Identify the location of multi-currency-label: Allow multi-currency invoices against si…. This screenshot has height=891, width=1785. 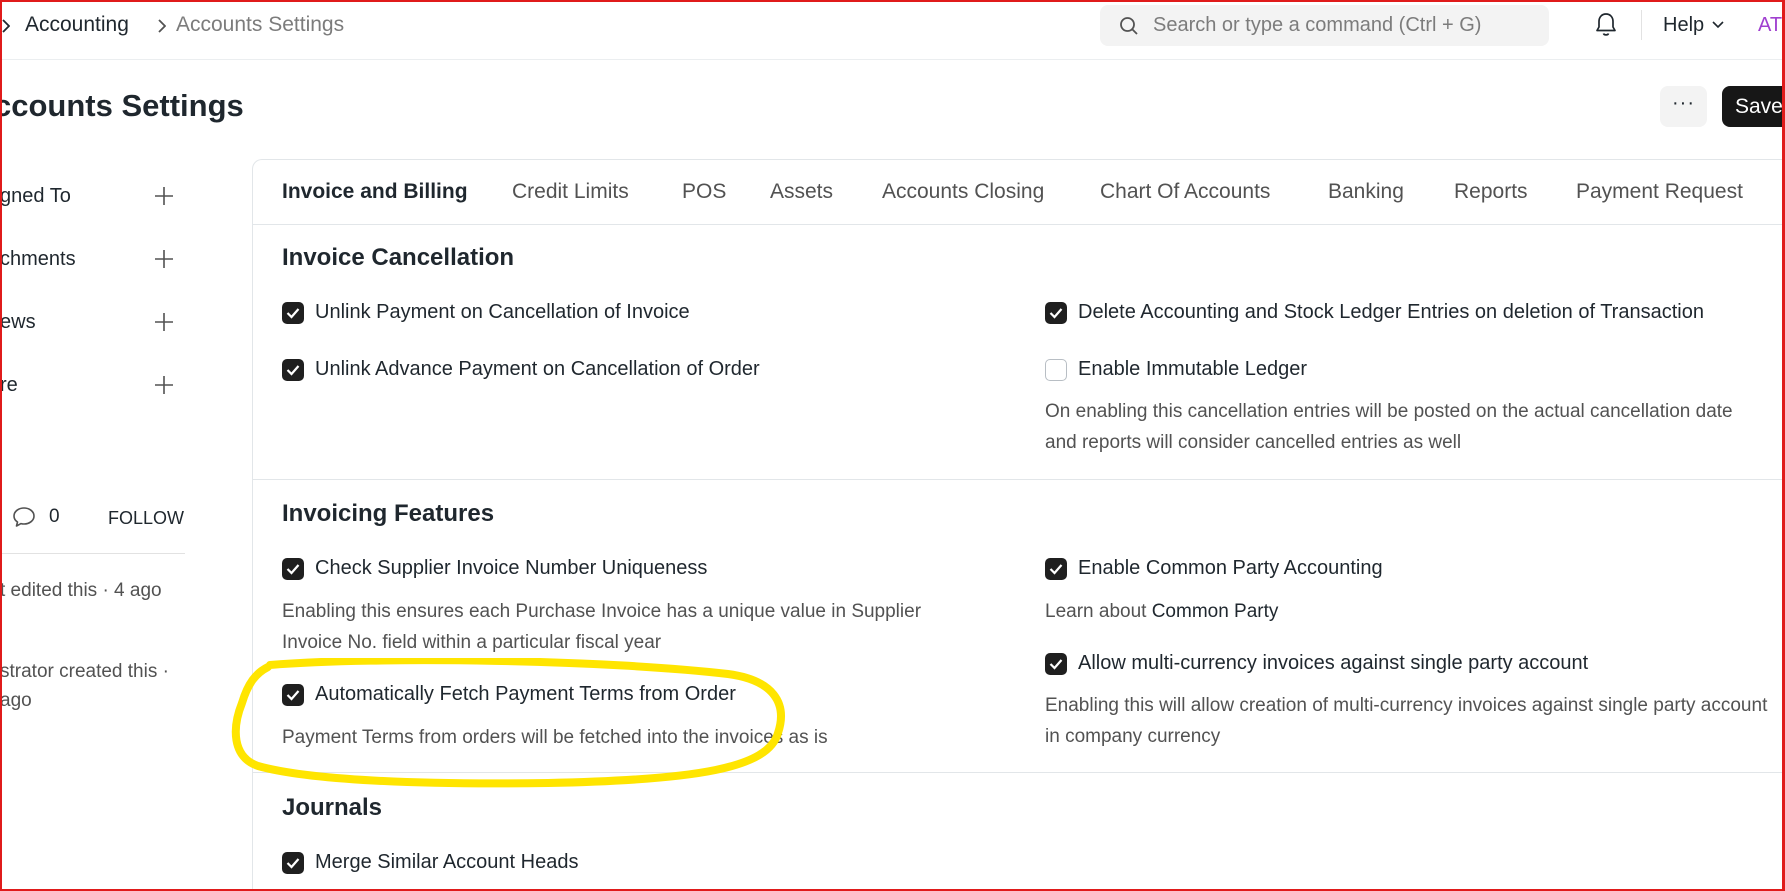
(1333, 663).